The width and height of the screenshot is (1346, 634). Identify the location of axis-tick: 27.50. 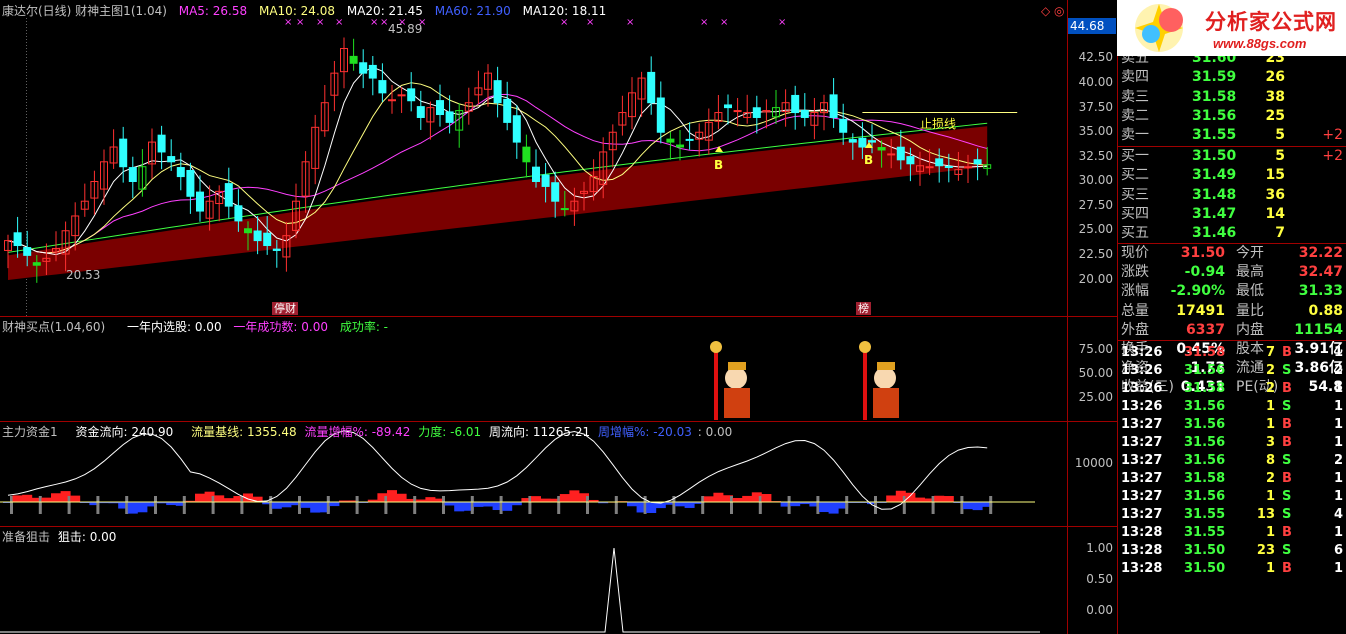
(1095, 205).